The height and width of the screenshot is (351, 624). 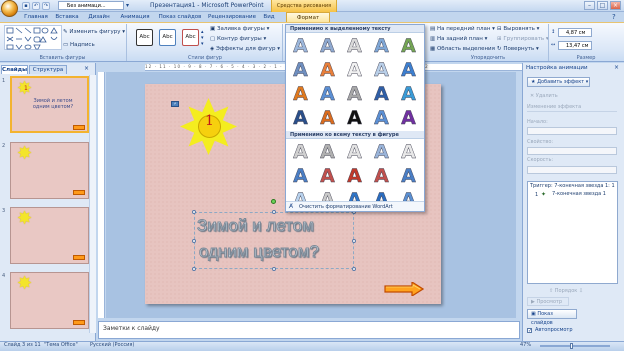 I want to click on wordart-style-all-1-3: A, so click(x=381, y=176).